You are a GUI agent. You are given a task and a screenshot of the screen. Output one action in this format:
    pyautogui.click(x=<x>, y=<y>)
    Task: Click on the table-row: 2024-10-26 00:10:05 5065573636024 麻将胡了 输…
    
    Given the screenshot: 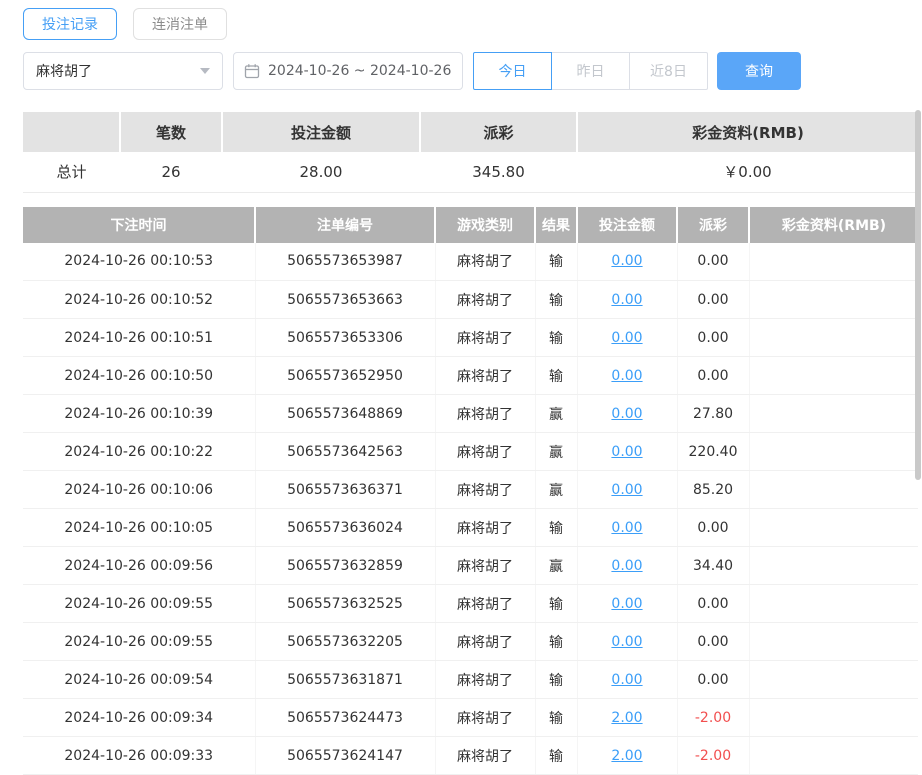 What is the action you would take?
    pyautogui.click(x=470, y=528)
    